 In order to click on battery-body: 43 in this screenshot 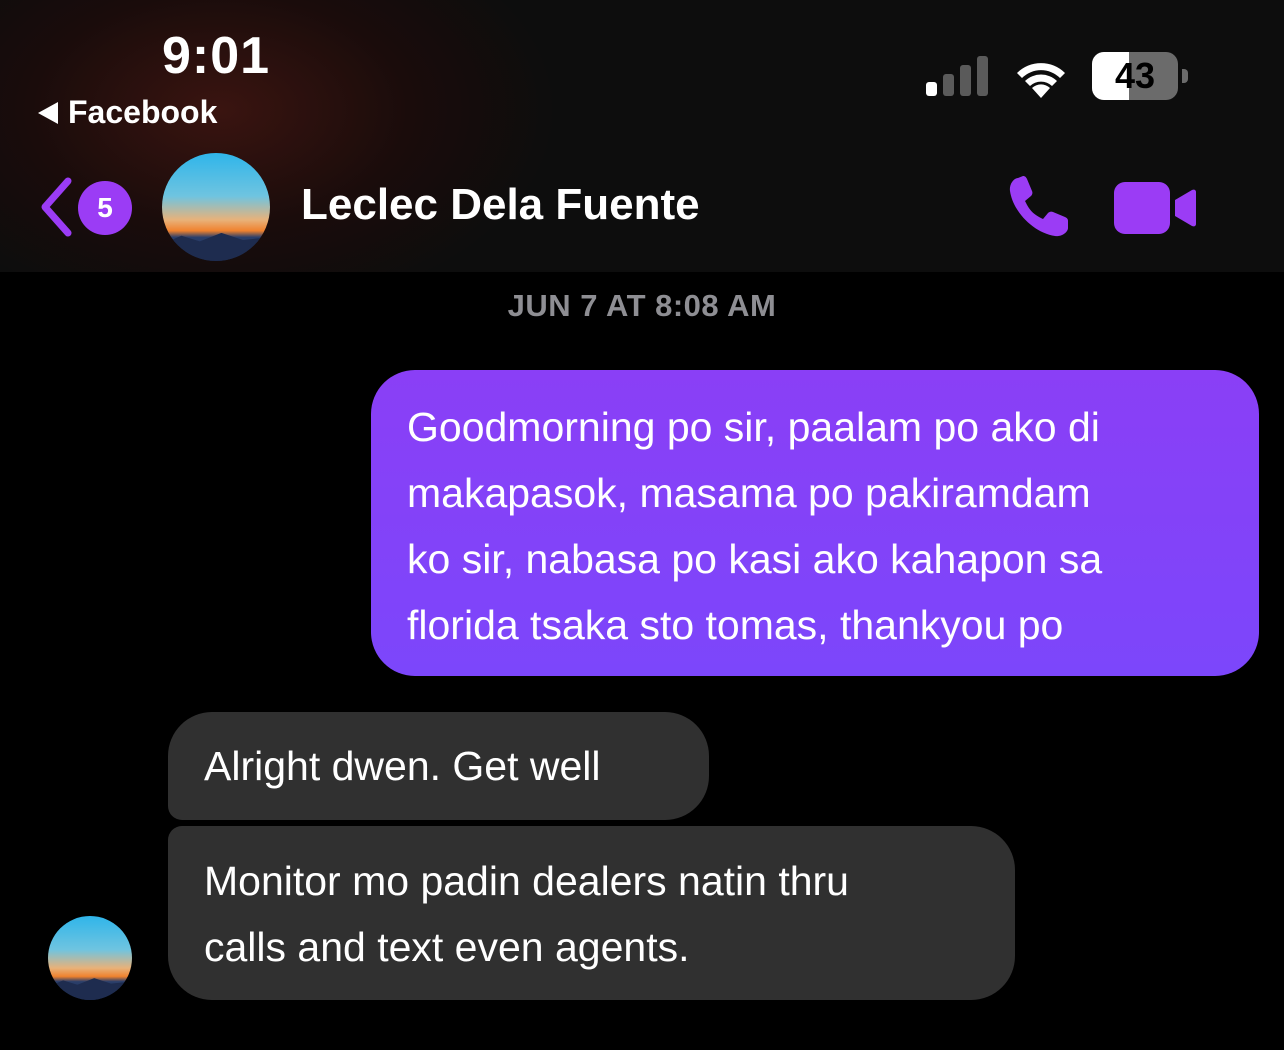, I will do `click(1135, 76)`.